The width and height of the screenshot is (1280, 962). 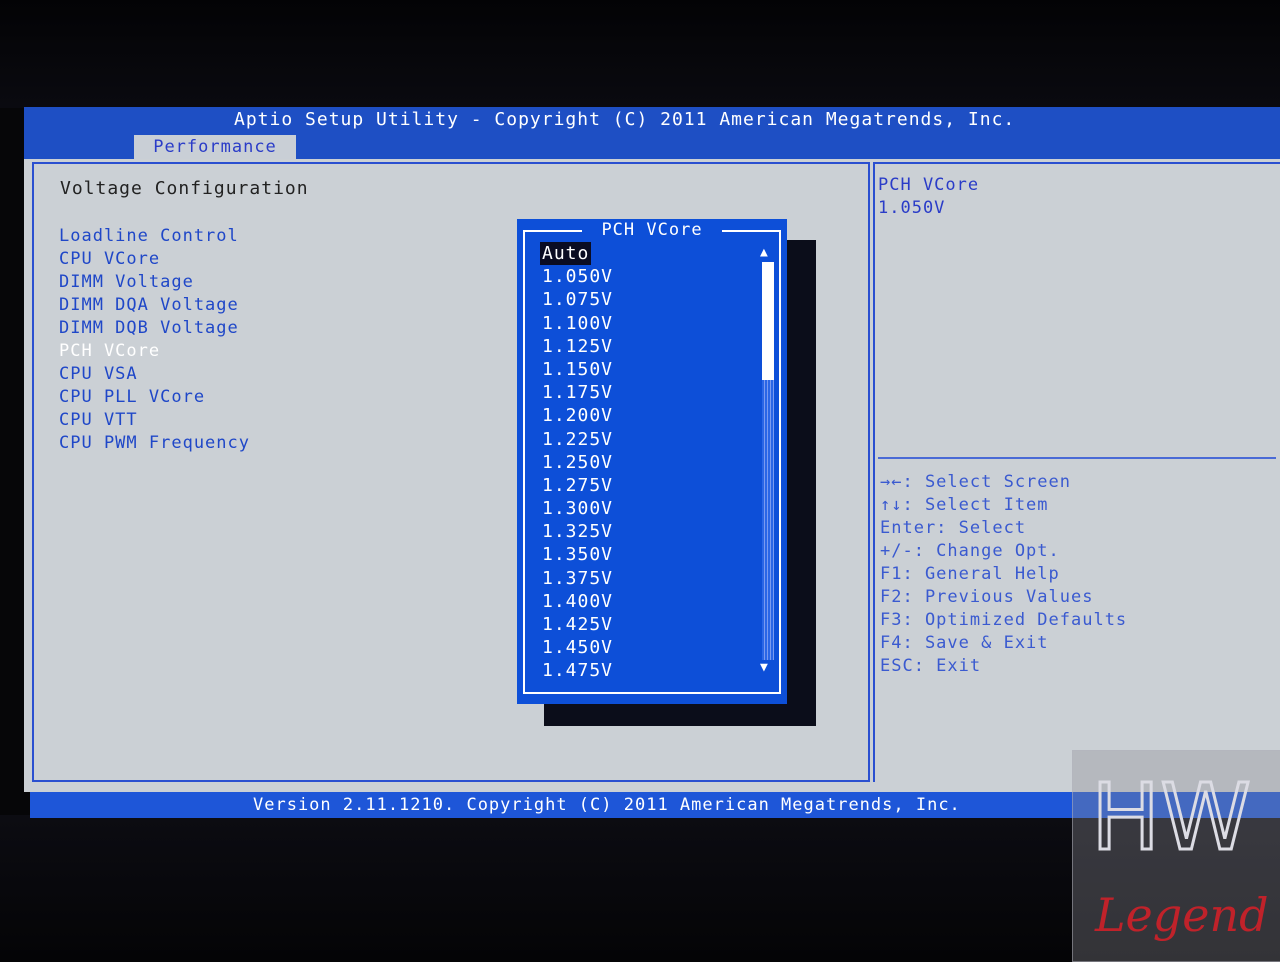 I want to click on menu-item-cpu-pwm-frequency: CPU PWM Frequency, so click(x=154, y=443).